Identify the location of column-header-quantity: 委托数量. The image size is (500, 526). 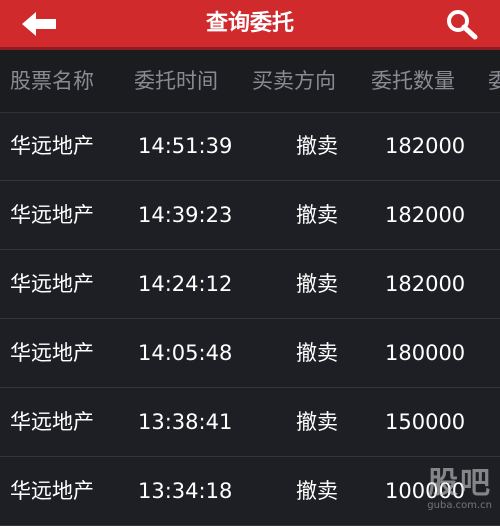
(413, 81).